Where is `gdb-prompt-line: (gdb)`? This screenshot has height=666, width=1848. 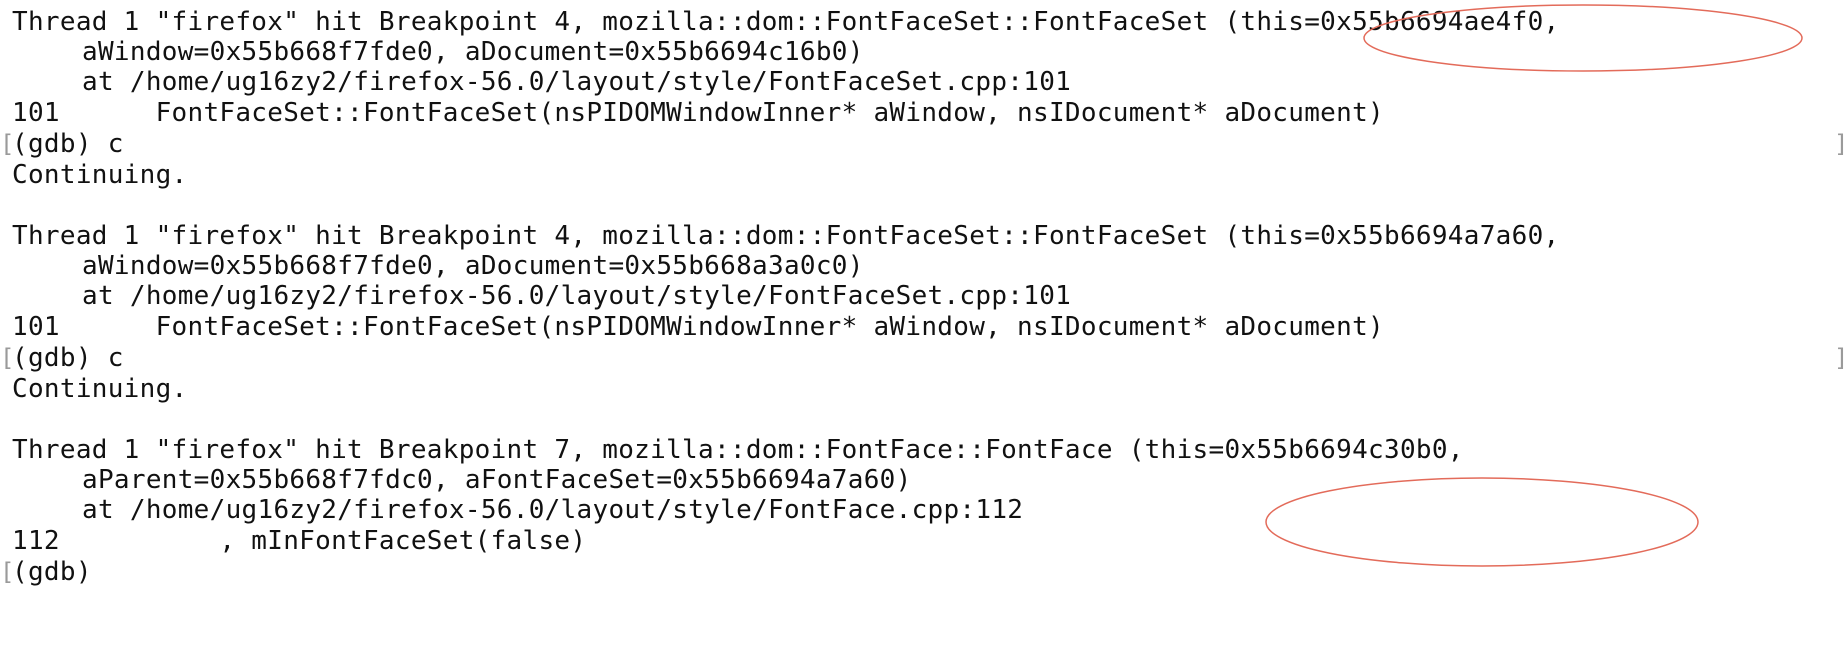 gdb-prompt-line: (gdb) is located at coordinates (52, 572).